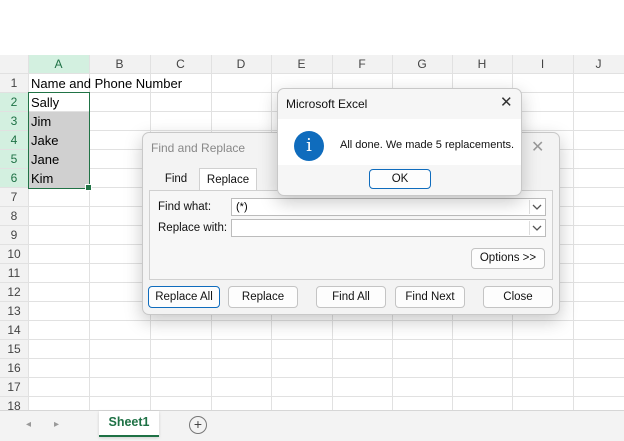 The image size is (624, 441). What do you see at coordinates (176, 179) in the screenshot?
I see `tab-find-label: Find` at bounding box center [176, 179].